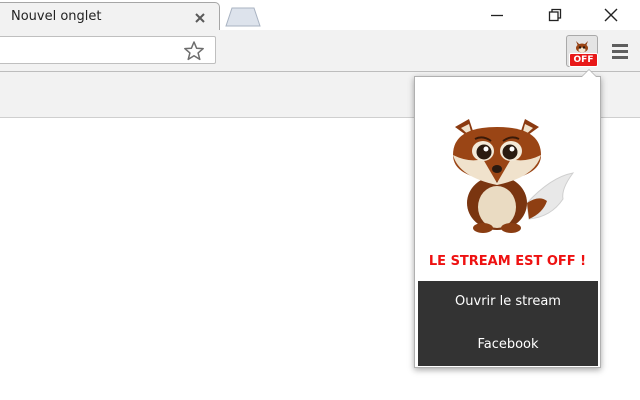 This screenshot has height=400, width=640. What do you see at coordinates (508, 302) in the screenshot?
I see `open-stream-link: Ouvrir le stream` at bounding box center [508, 302].